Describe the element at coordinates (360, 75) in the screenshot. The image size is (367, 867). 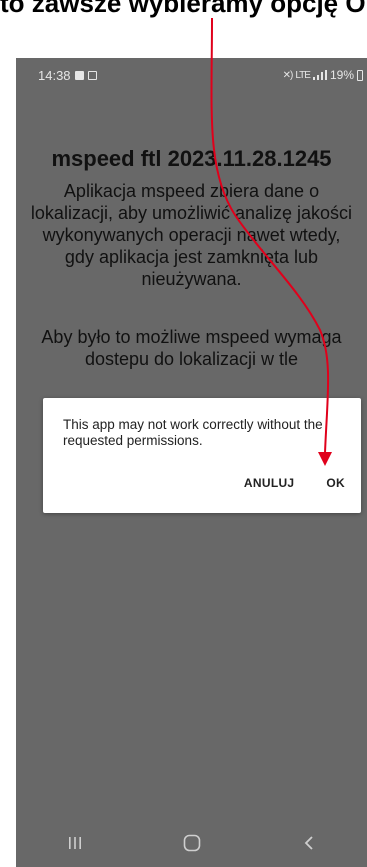
I see `battery-icon` at that location.